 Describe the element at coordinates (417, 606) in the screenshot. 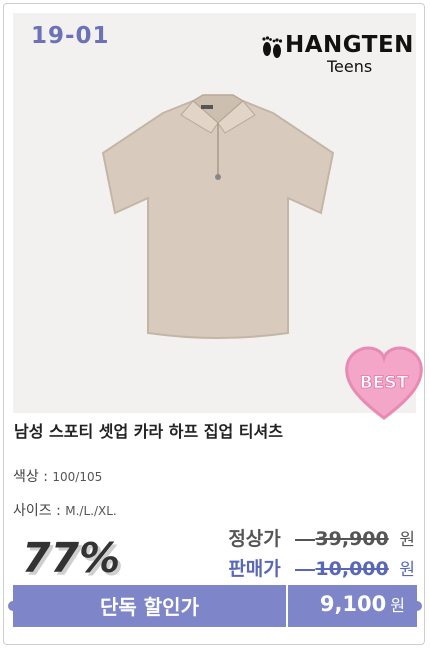

I see `bar-right-notch` at that location.